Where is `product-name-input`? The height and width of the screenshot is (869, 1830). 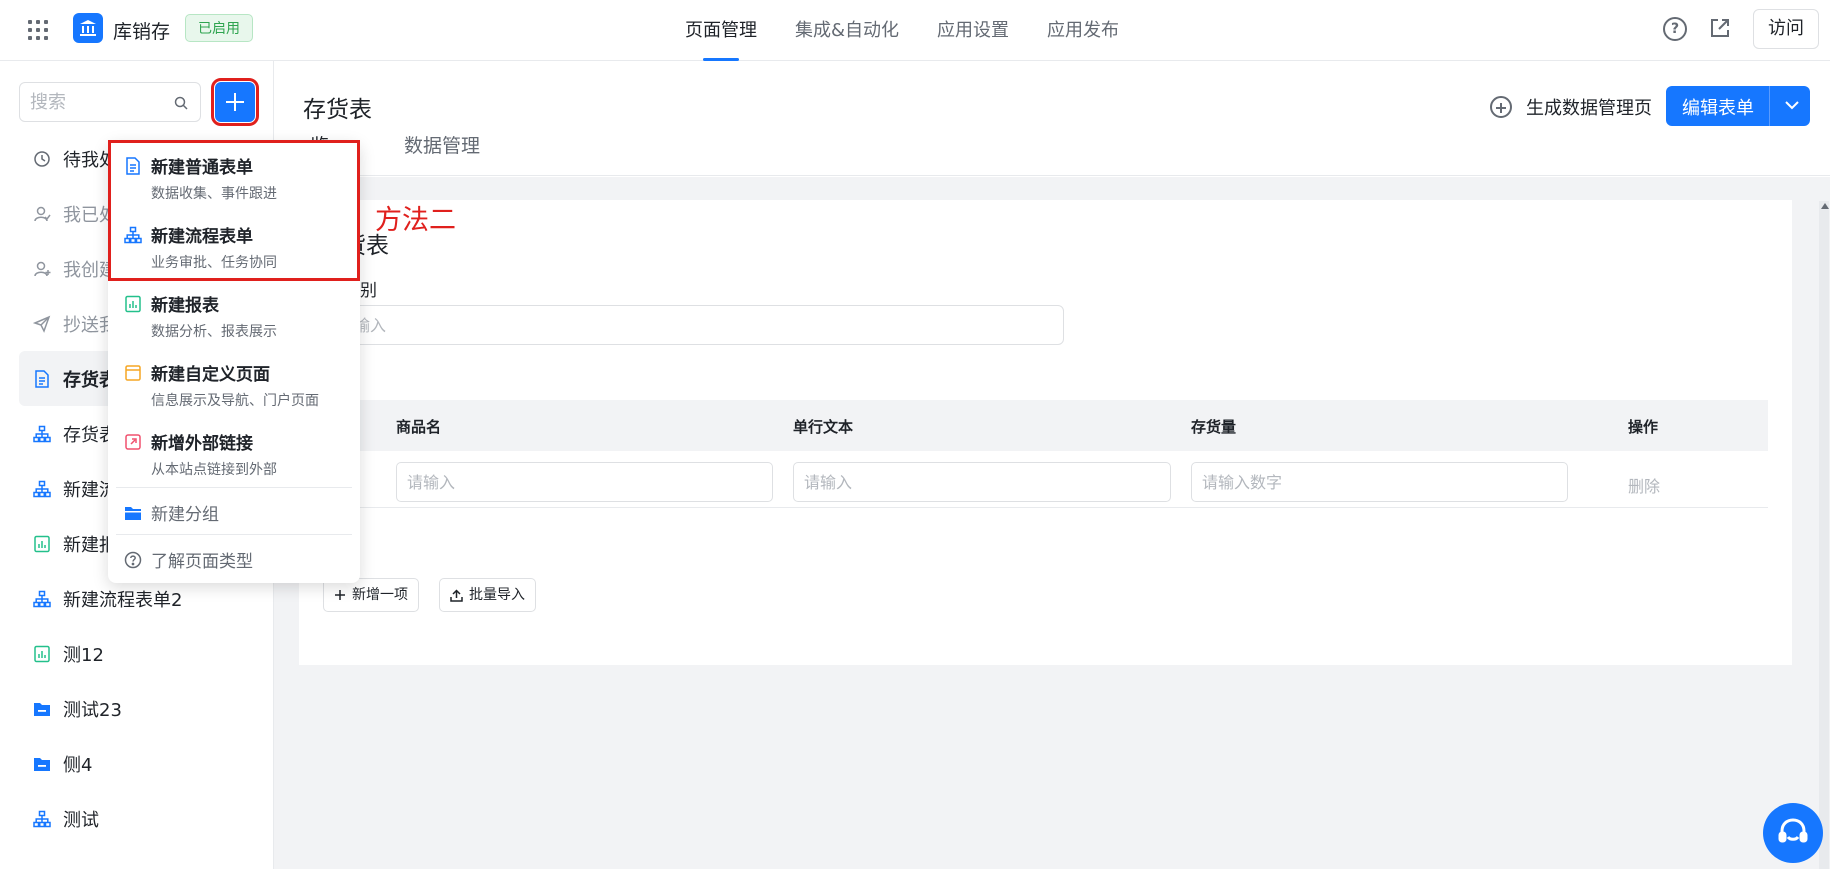
product-name-input is located at coordinates (584, 482).